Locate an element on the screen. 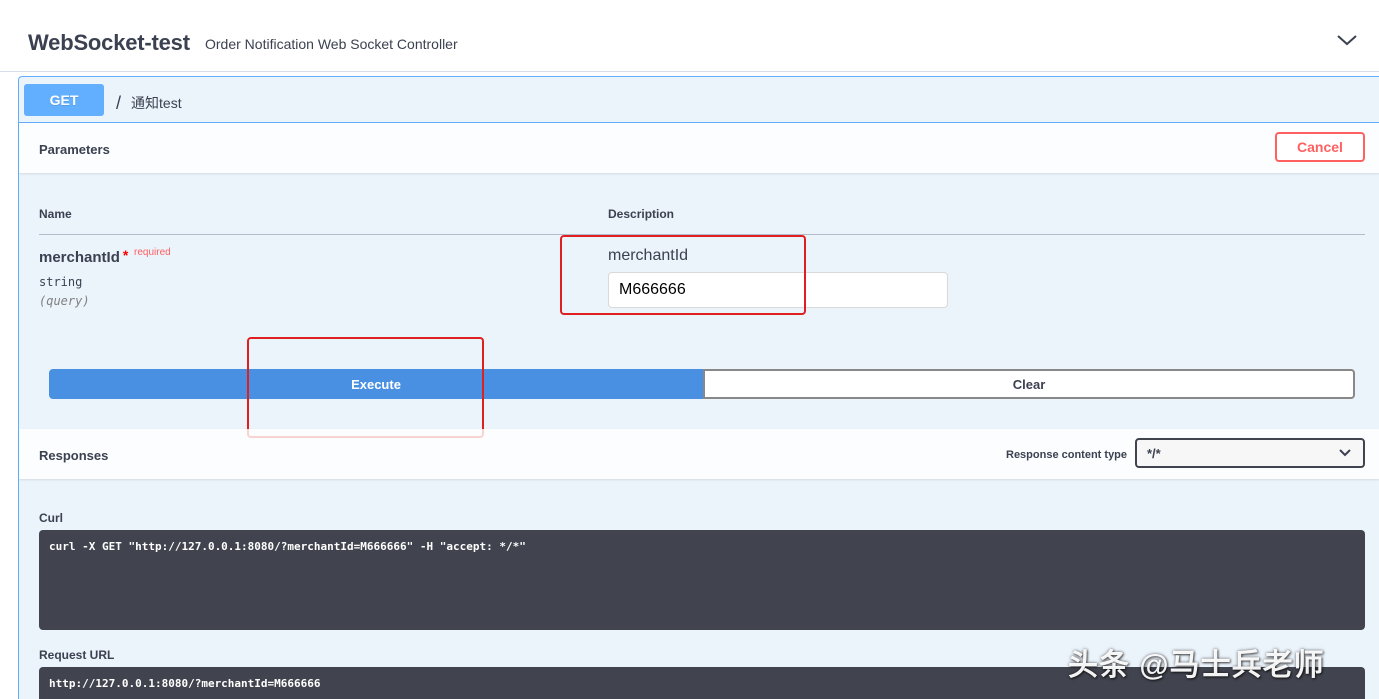  col-header-description: Description is located at coordinates (641, 214).